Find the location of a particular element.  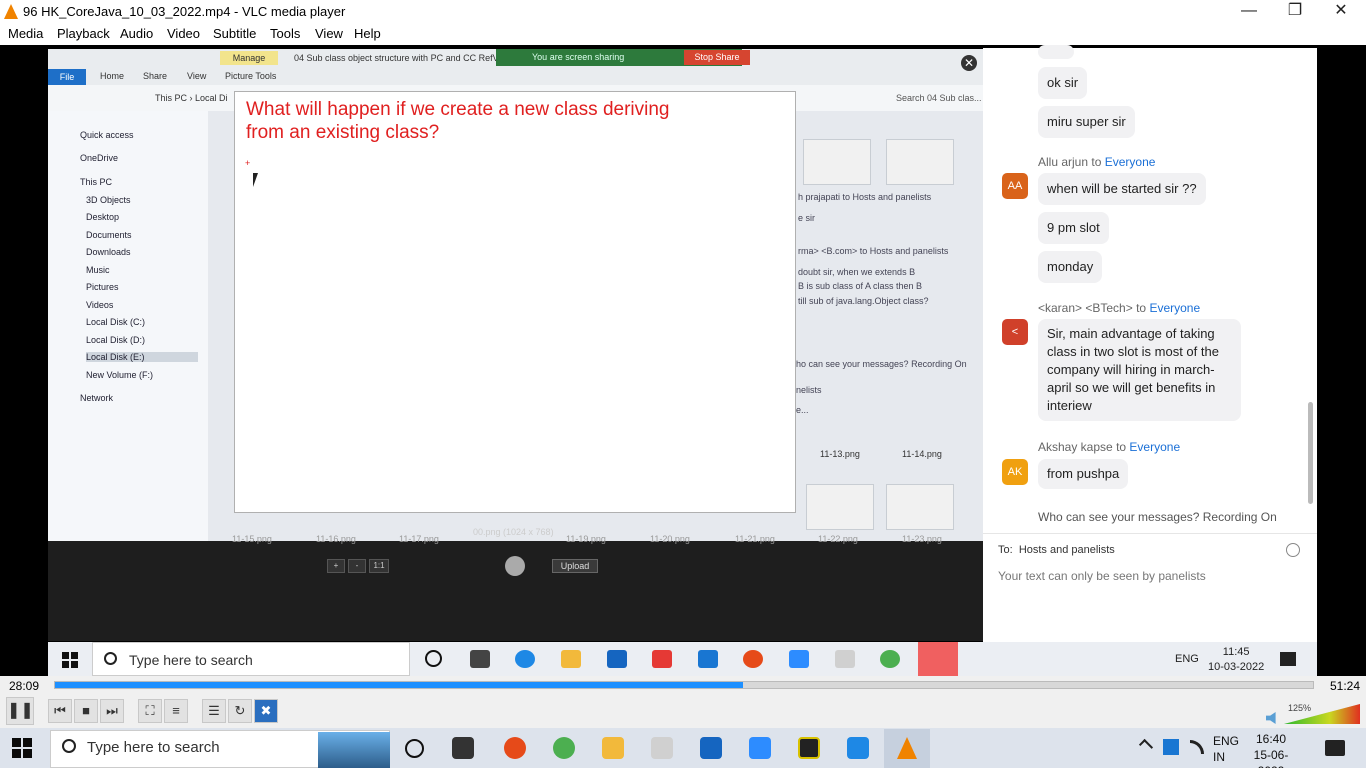

stop-button: ■ is located at coordinates (86, 711).